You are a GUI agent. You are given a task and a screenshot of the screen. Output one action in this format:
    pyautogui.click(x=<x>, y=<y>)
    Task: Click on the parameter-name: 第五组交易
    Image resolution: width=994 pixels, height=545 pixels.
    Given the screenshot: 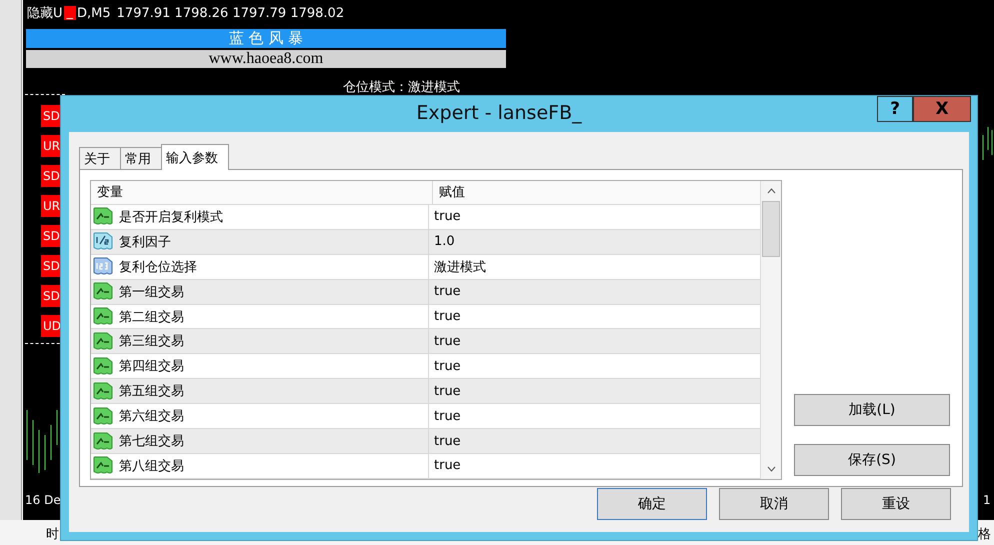 What is the action you would take?
    pyautogui.click(x=151, y=391)
    